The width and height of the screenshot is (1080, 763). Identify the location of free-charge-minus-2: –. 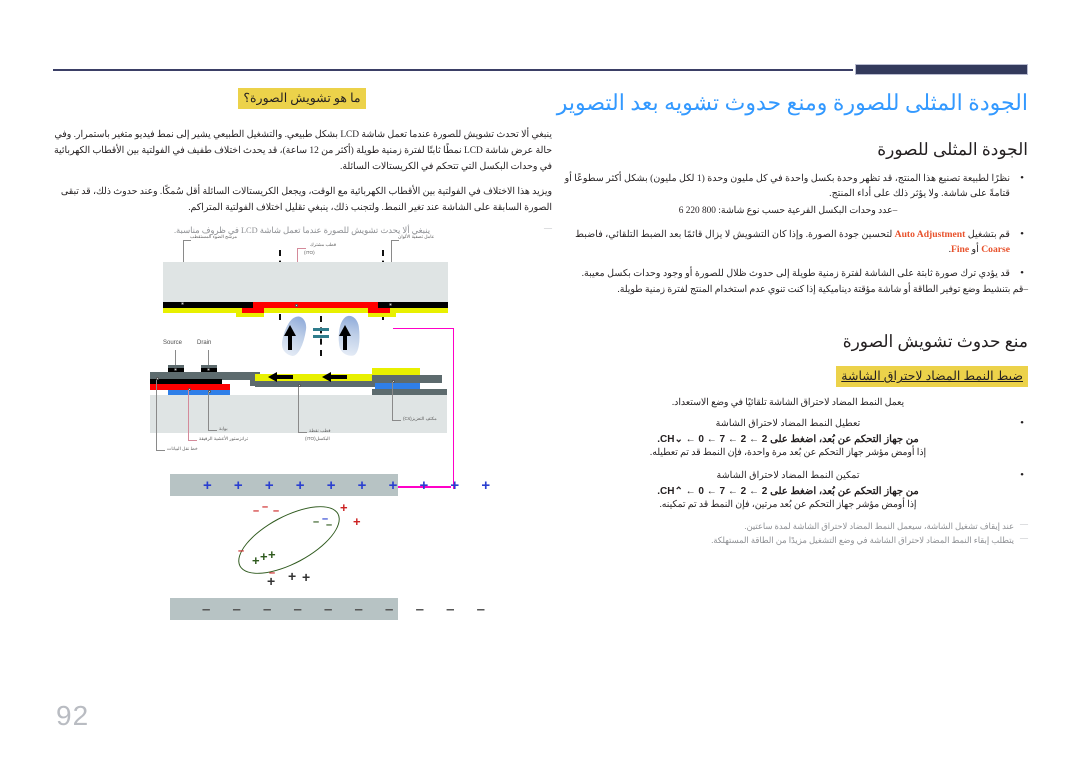
(265, 507).